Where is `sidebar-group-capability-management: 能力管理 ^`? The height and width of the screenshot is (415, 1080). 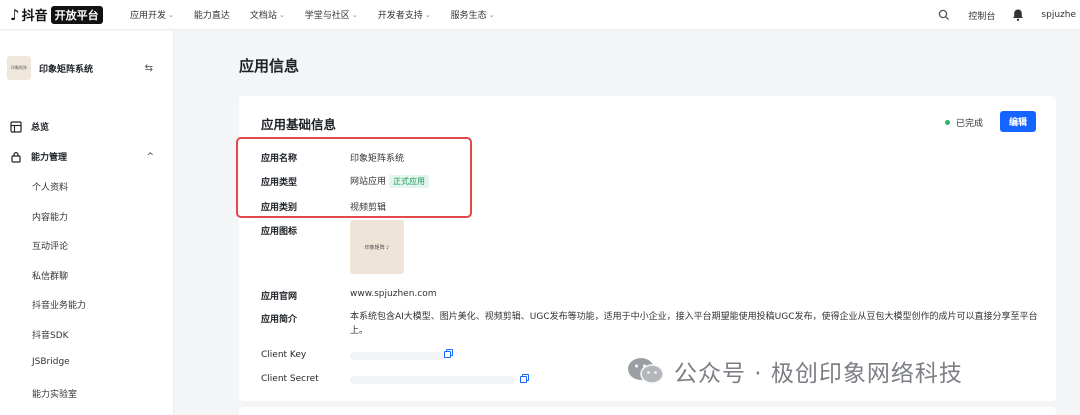 sidebar-group-capability-management: 能力管理 ^ is located at coordinates (85, 156).